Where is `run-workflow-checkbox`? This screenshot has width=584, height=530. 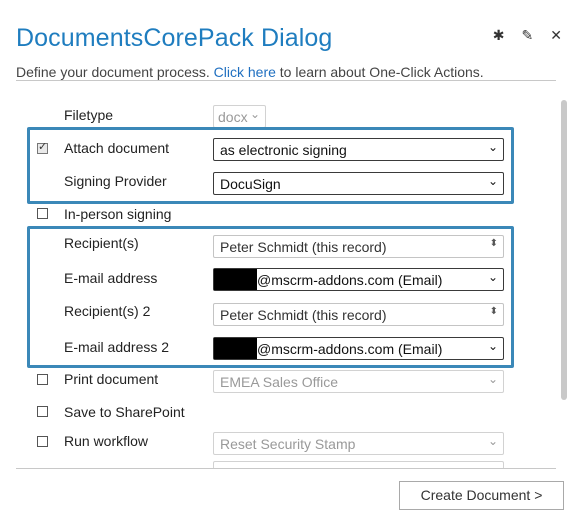 run-workflow-checkbox is located at coordinates (42, 441).